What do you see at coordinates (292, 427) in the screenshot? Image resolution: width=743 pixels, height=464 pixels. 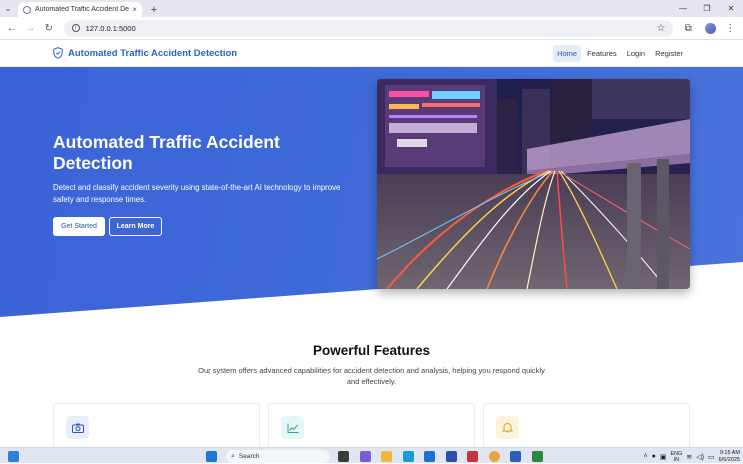 I see `chart-line-icon` at bounding box center [292, 427].